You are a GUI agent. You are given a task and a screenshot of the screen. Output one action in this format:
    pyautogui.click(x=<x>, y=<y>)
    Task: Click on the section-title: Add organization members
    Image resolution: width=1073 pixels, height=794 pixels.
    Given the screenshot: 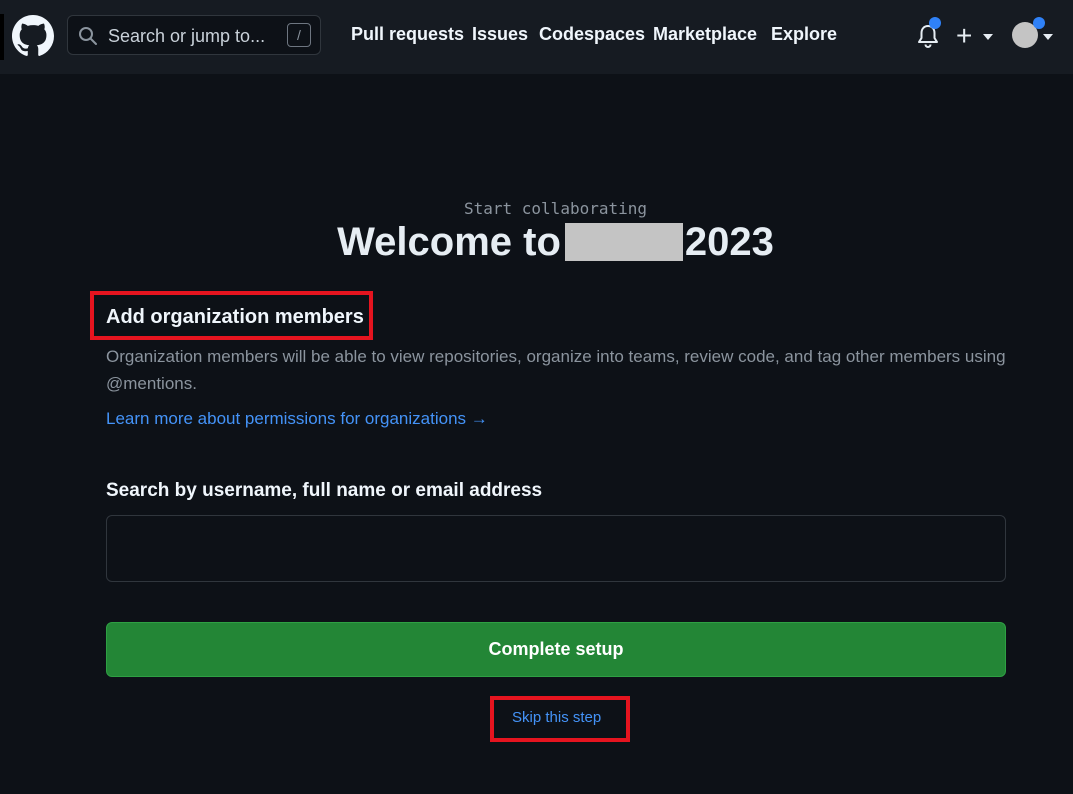 What is the action you would take?
    pyautogui.click(x=235, y=317)
    